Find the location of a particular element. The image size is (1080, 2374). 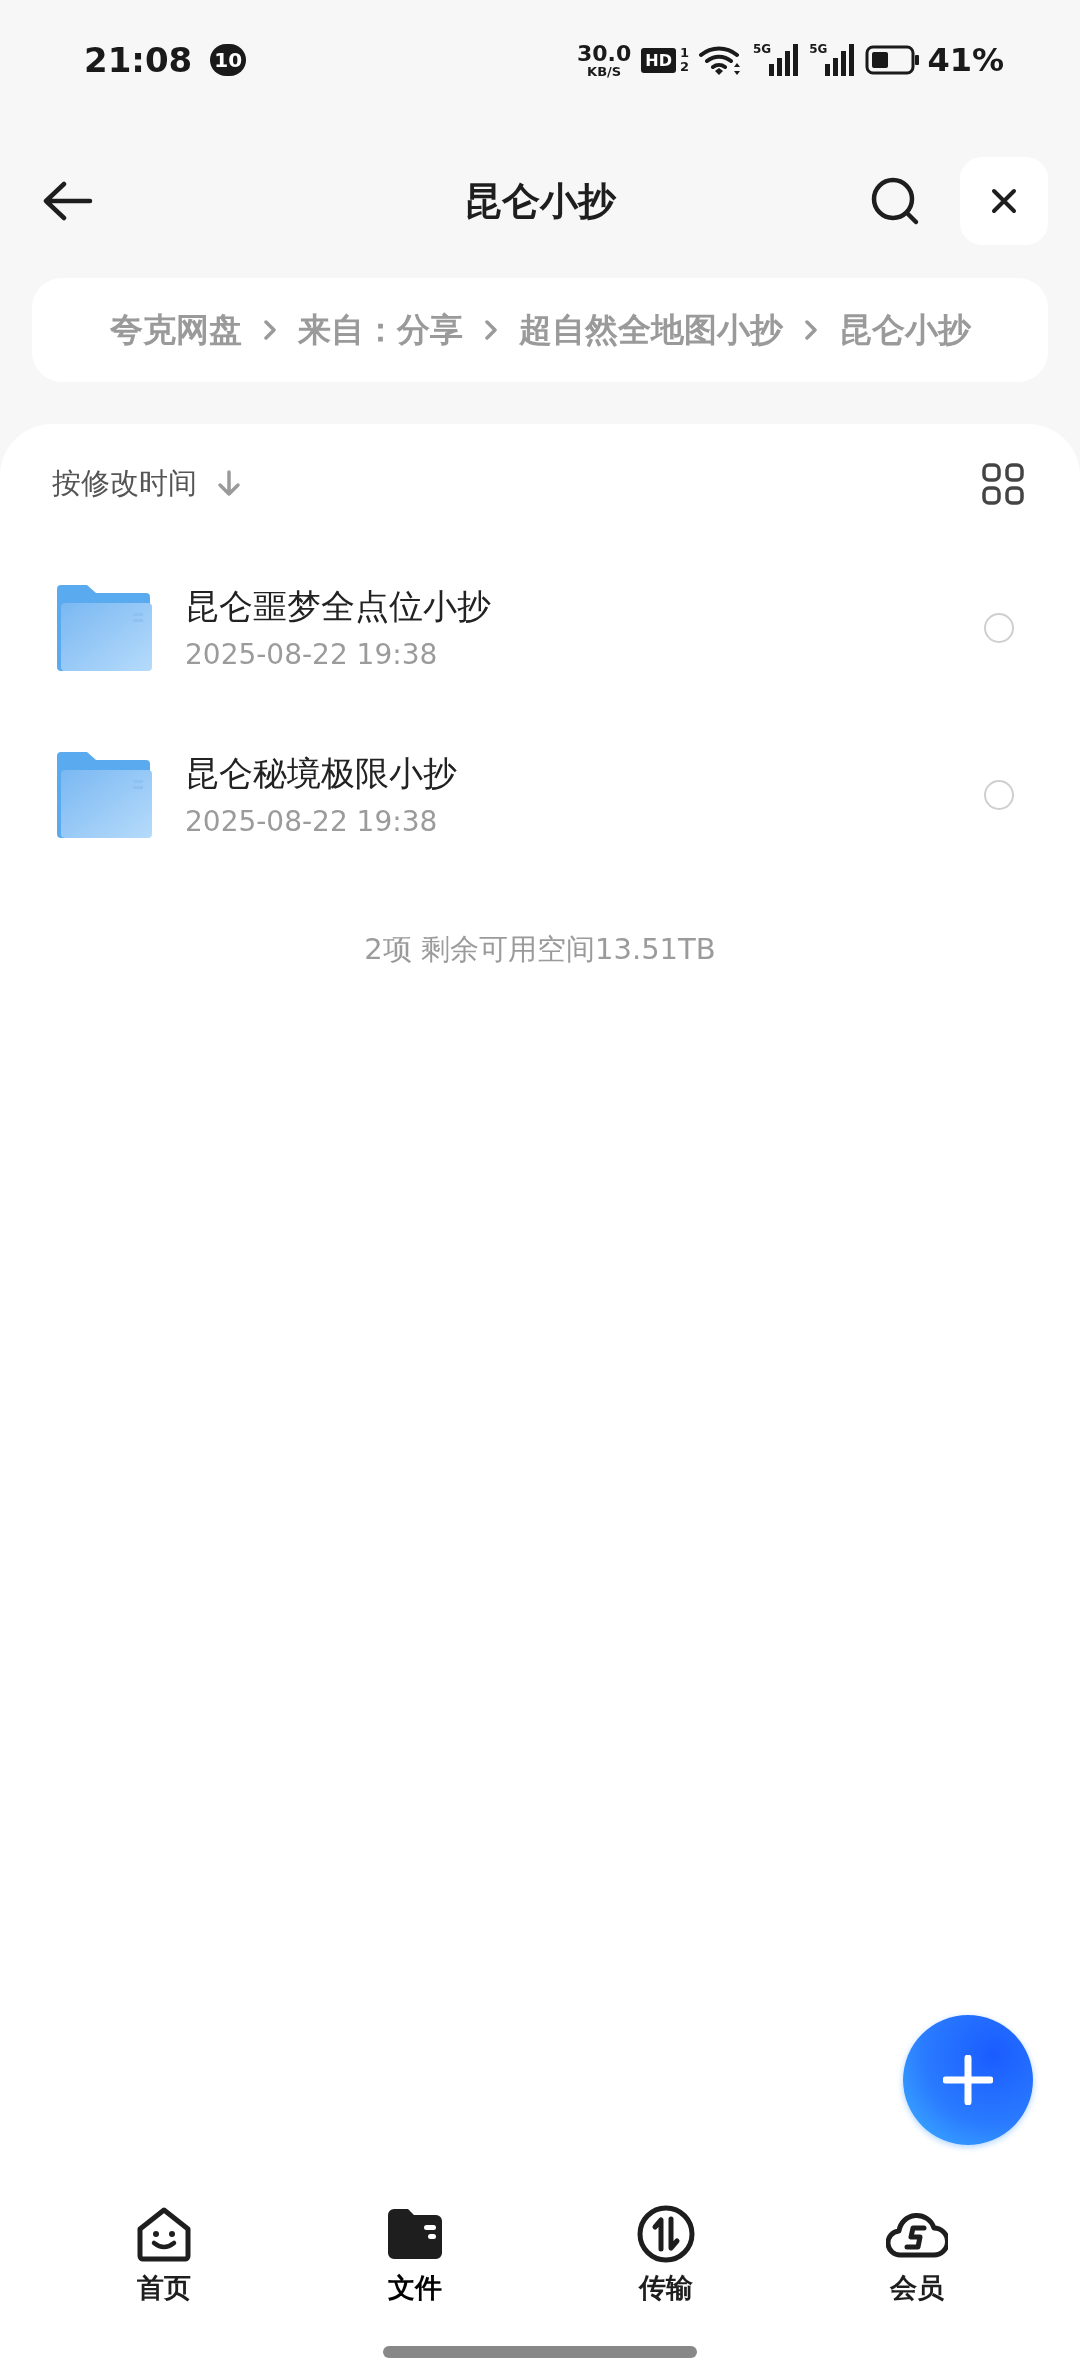

folder-name: 昆仑秘境极限小抄 is located at coordinates (321, 774).